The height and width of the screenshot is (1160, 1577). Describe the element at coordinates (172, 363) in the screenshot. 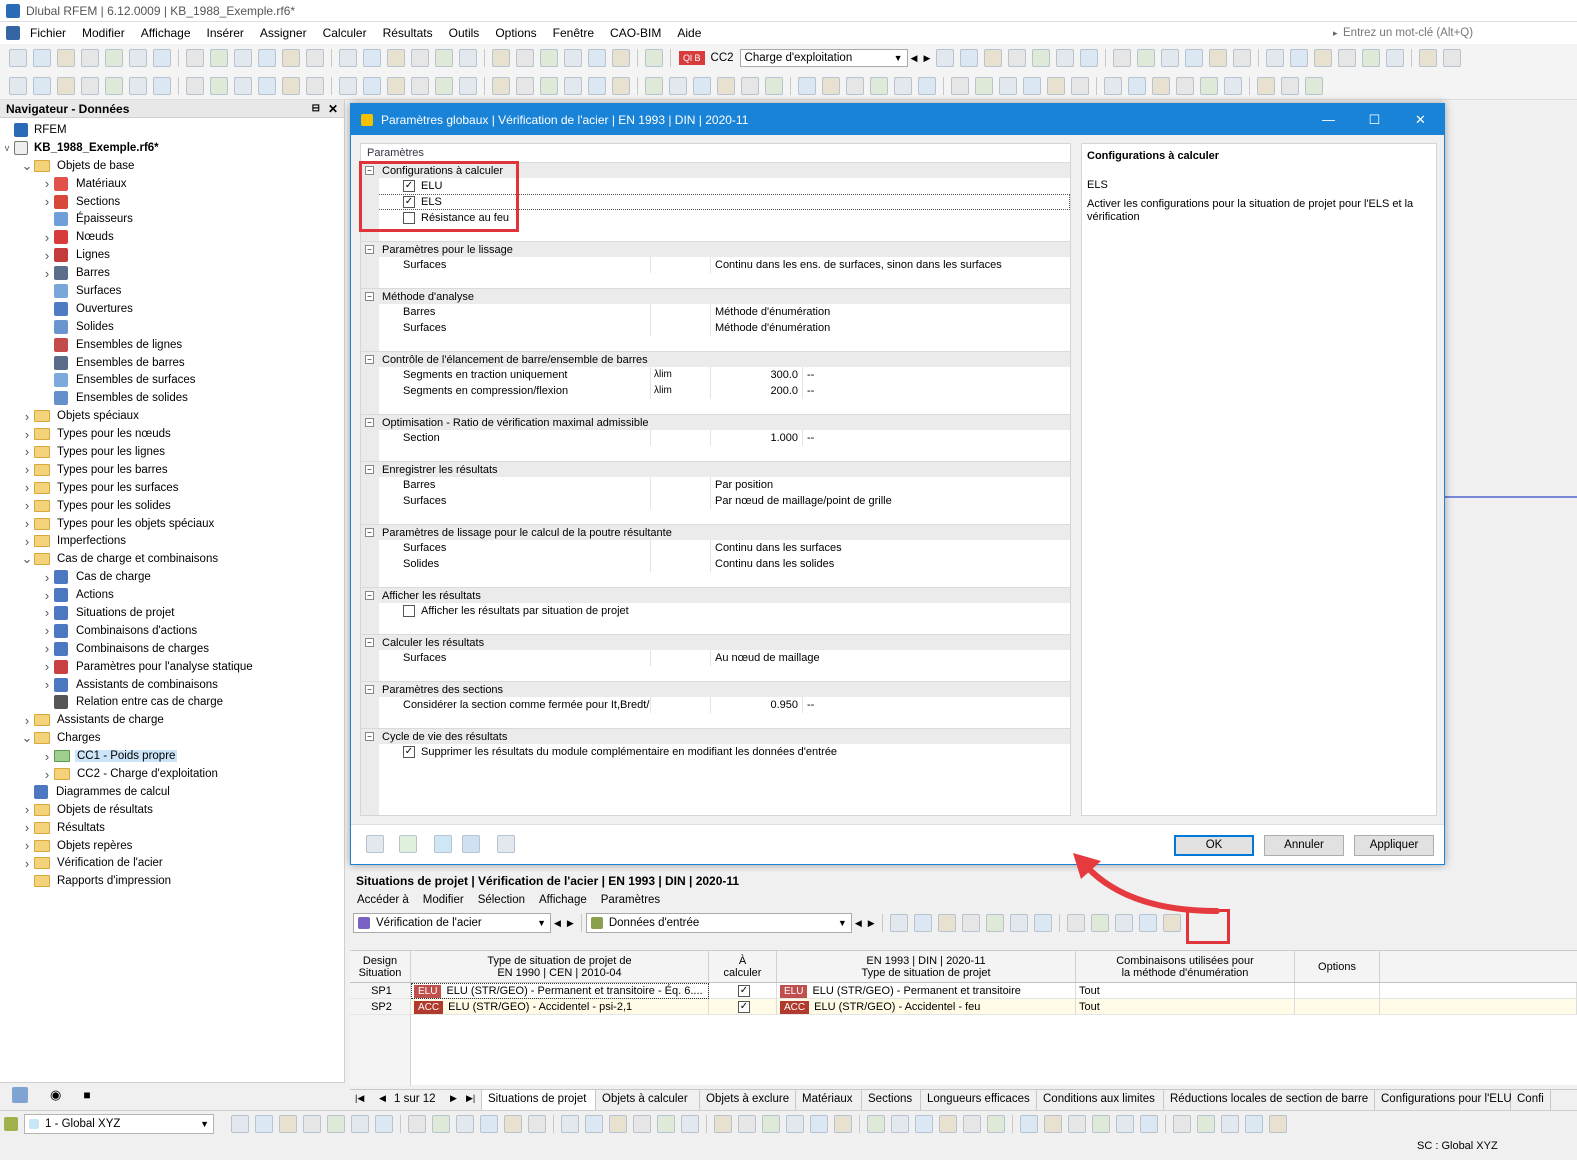

I see `tree-item: Ensembles de barres` at that location.